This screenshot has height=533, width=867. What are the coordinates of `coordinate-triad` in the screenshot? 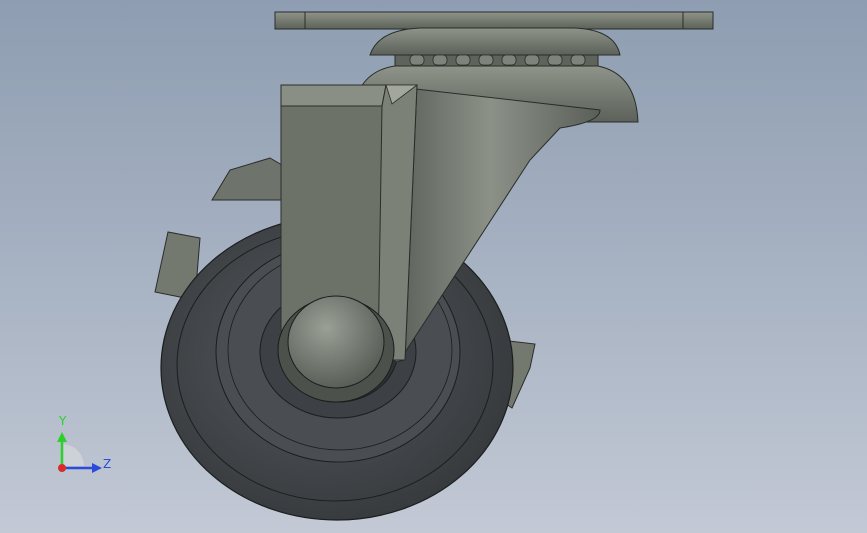 It's located at (79, 452).